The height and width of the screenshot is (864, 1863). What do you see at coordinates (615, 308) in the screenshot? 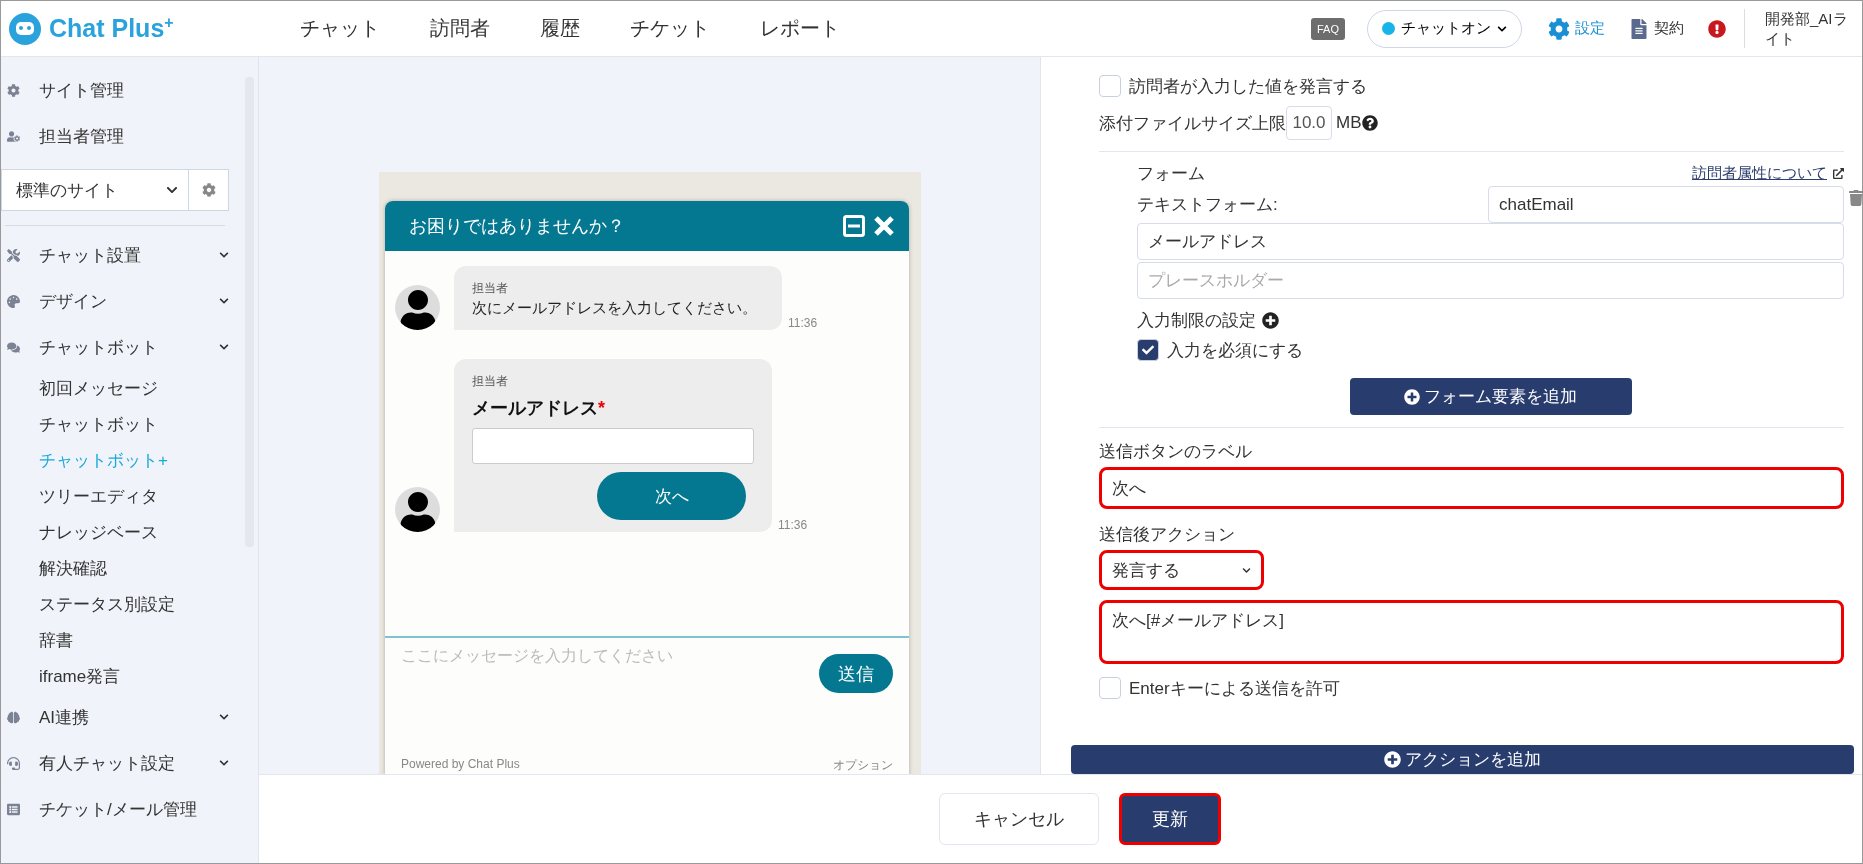
I see `message-text: 次にメールアドレスを入力してください。` at bounding box center [615, 308].